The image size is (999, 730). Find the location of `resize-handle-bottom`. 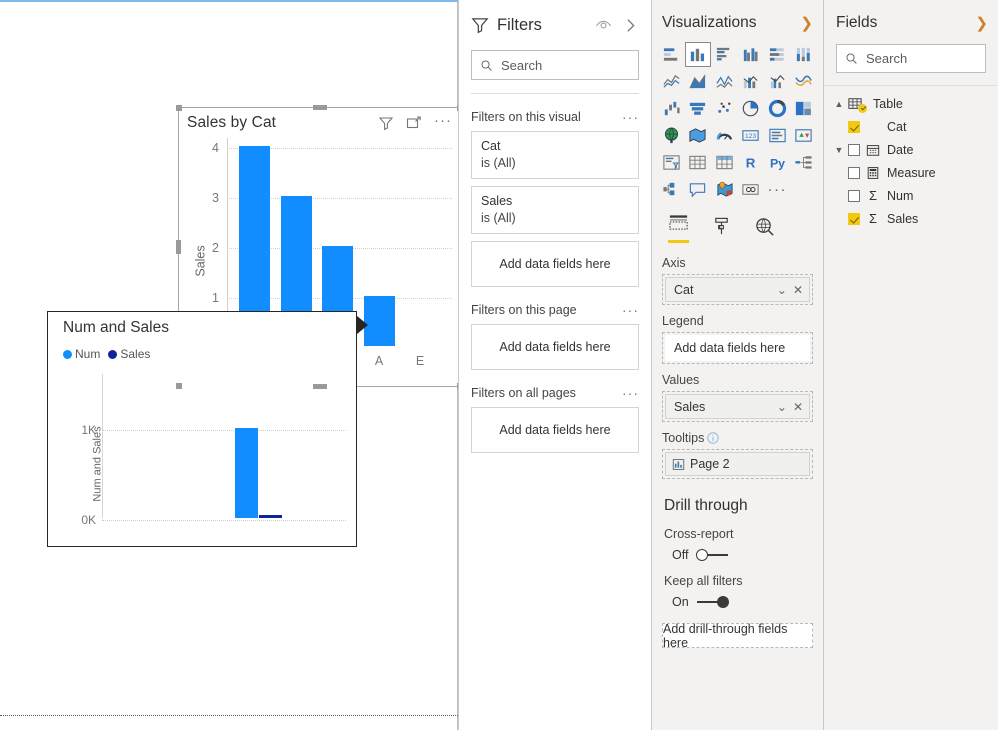

resize-handle-bottom is located at coordinates (319, 386).